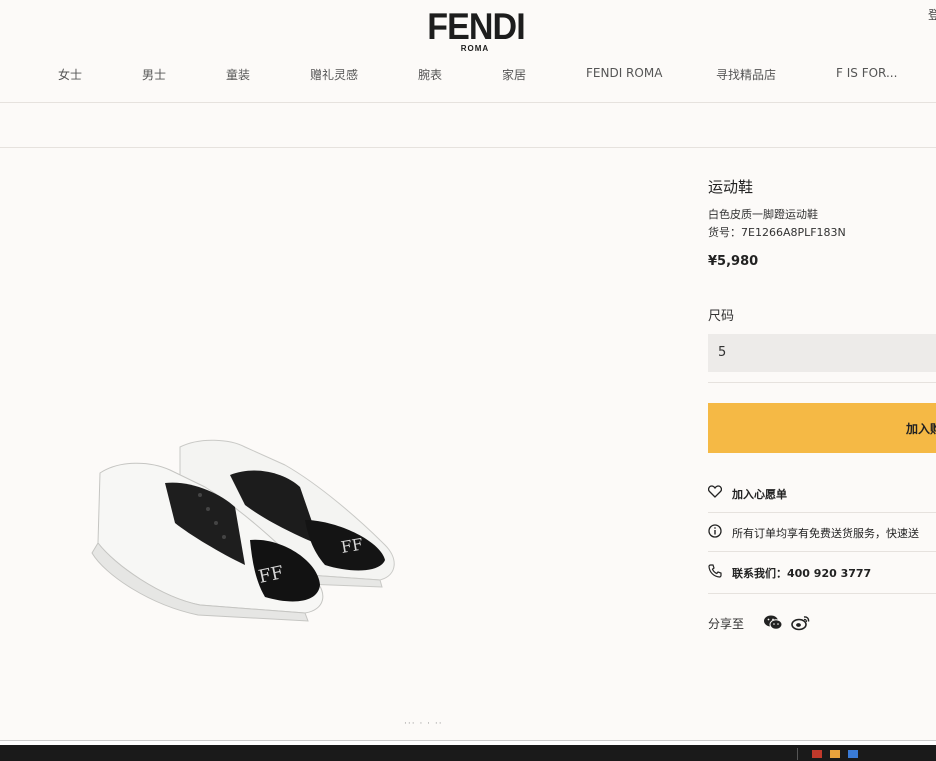  Describe the element at coordinates (351, 545) in the screenshot. I see `svg-text: FF` at that location.